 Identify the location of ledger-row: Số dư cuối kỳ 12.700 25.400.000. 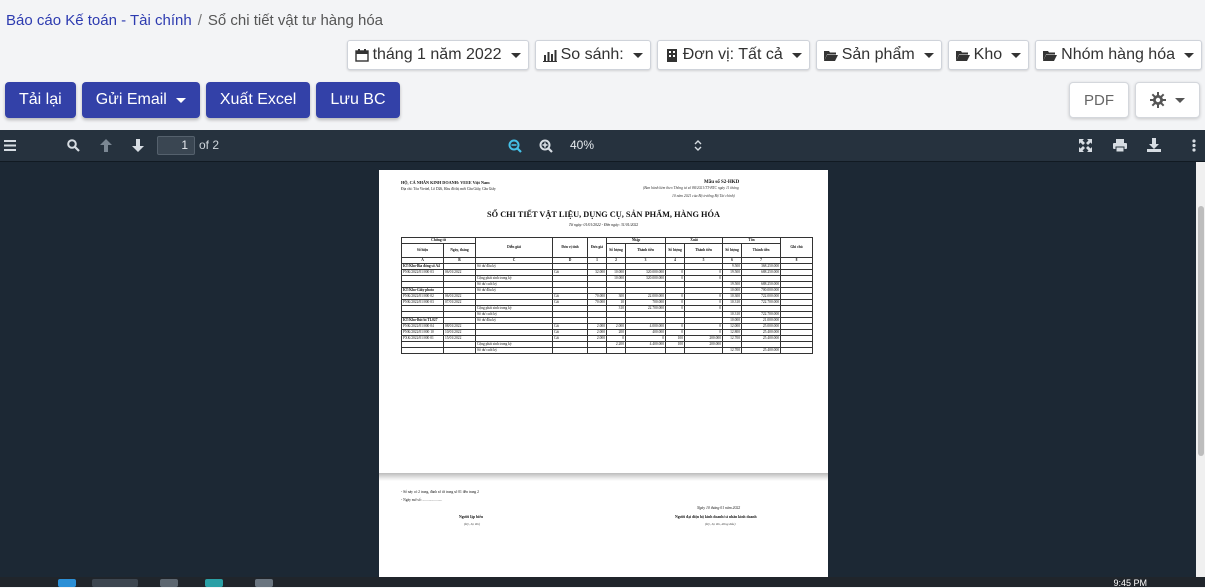
(607, 350).